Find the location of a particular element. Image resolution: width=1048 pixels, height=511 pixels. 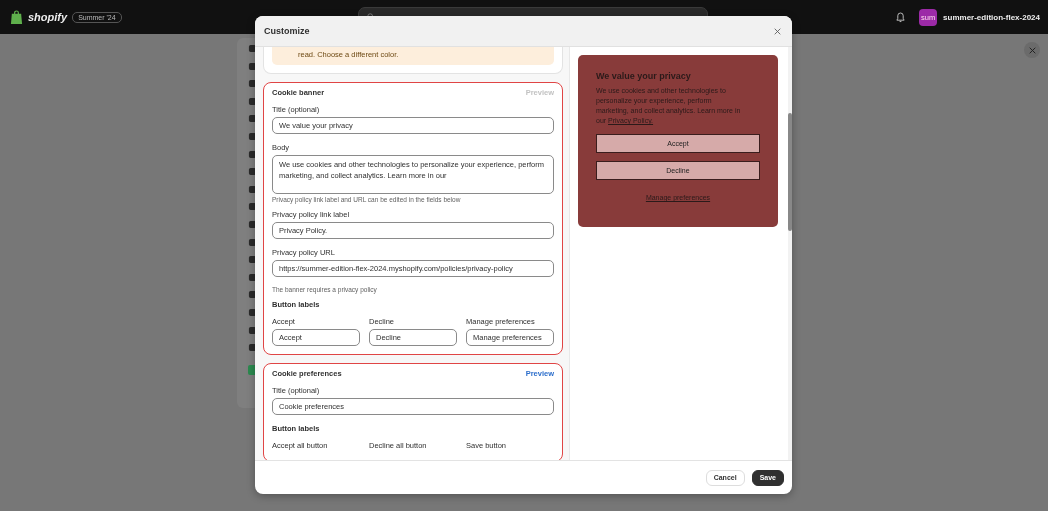

banner-title: We value your privacy is located at coordinates (644, 76).